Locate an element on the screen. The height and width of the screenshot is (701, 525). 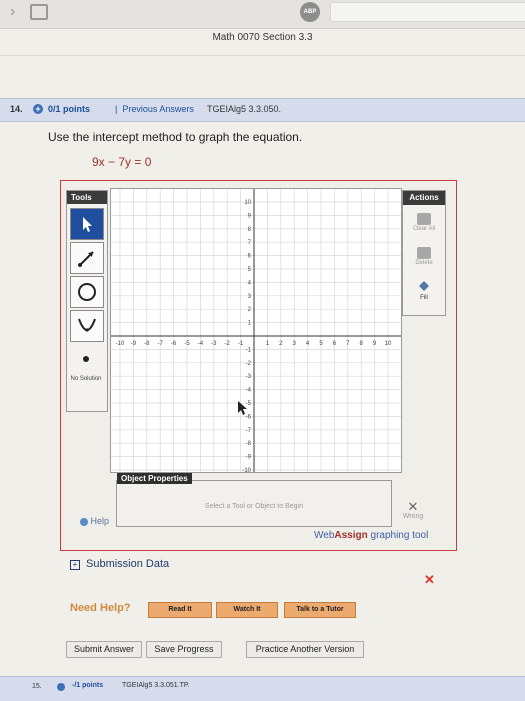
webassign-brand: WebAssign graphing tool is located at coordinates (371, 535).